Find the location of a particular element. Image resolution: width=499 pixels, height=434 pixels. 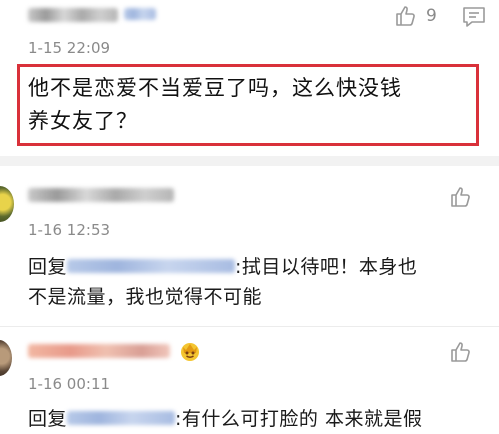

reply-text: :拭目以待吧！本身也 is located at coordinates (326, 267).